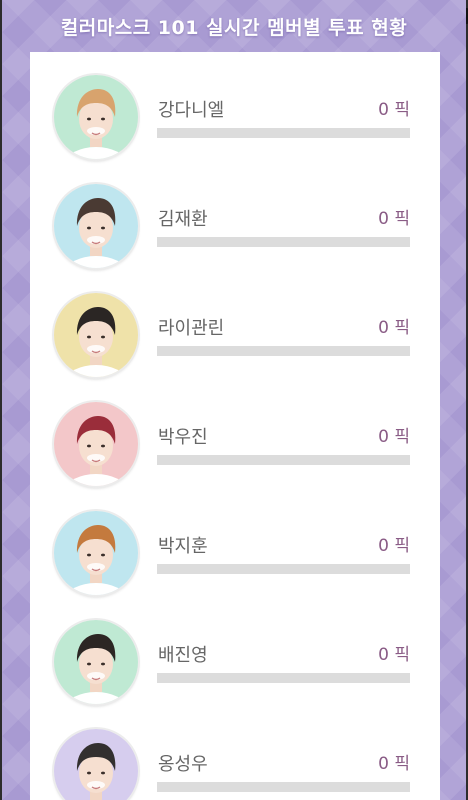 The height and width of the screenshot is (800, 468). Describe the element at coordinates (183, 546) in the screenshot. I see `member-name: 박지훈` at that location.